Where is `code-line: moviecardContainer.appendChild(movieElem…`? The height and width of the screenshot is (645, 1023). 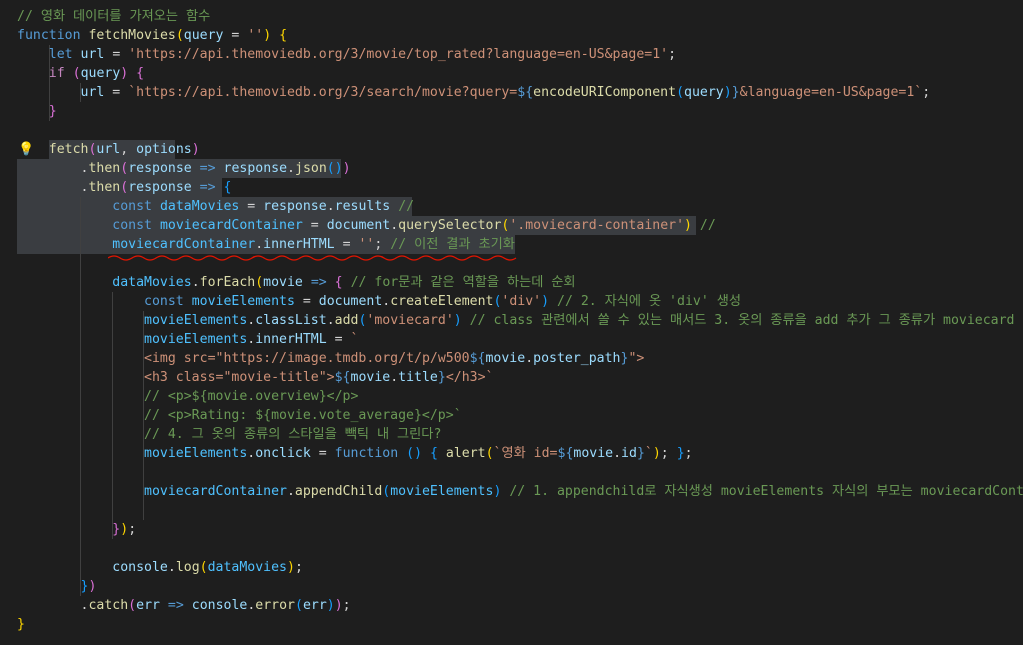 code-line: moviecardContainer.appendChild(movieElem… is located at coordinates (511, 491).